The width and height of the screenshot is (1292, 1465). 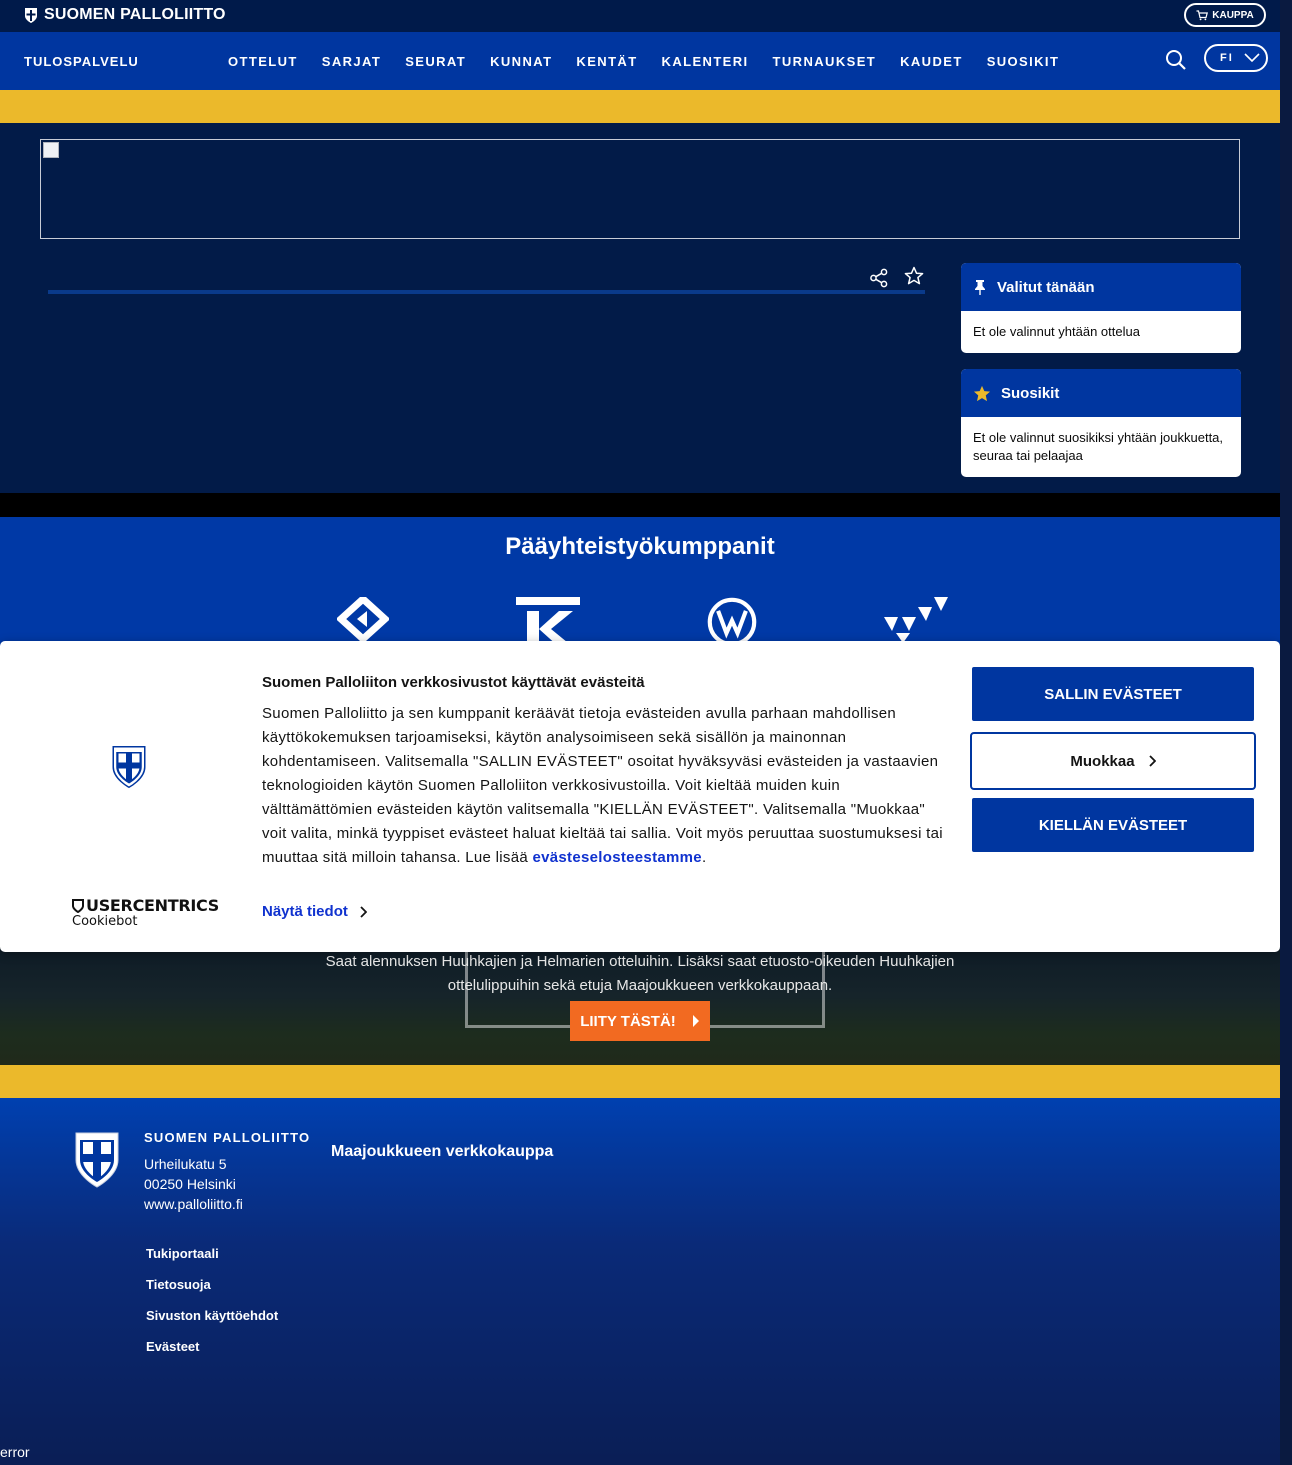 What do you see at coordinates (640, 189) in the screenshot?
I see `ad-banner` at bounding box center [640, 189].